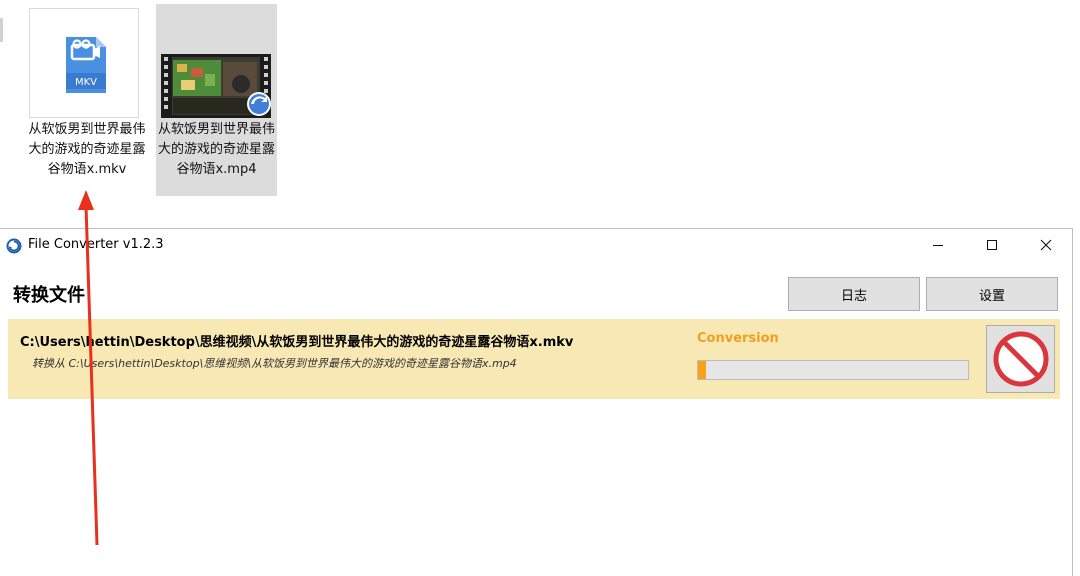 This screenshot has height=576, width=1080. I want to click on window-title: File Converter v1.2.3, so click(96, 244).